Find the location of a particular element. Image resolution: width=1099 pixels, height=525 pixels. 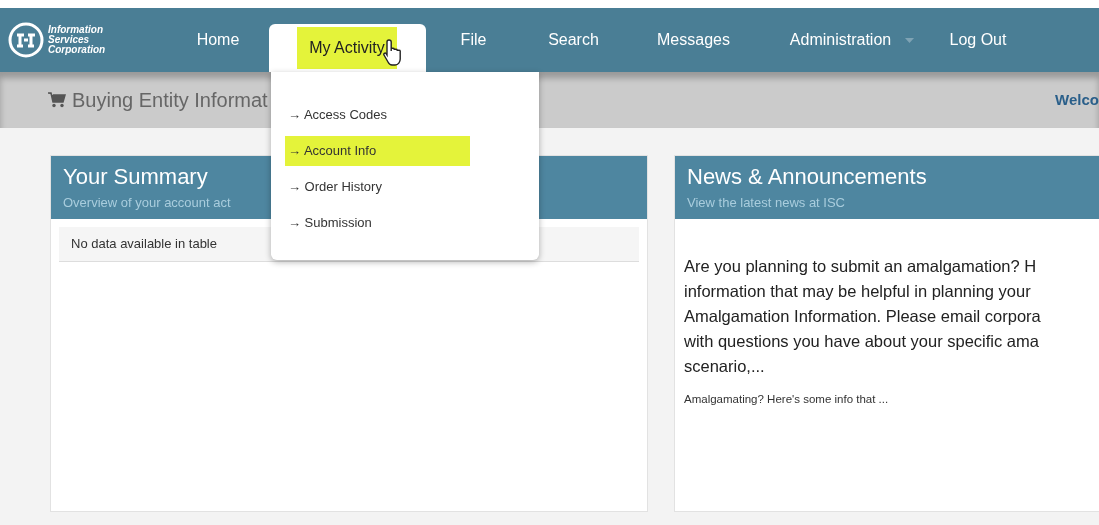

page-title: Buying Entity Informat is located at coordinates (170, 100).